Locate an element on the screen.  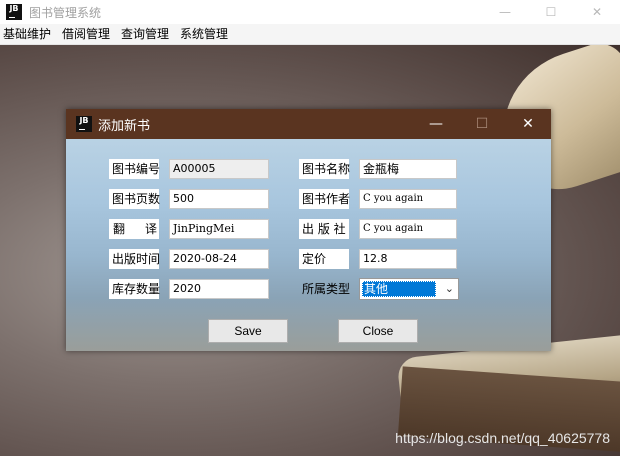
watermark-text: https://blog.csdn.net/qq_40625778 is located at coordinates (502, 438).